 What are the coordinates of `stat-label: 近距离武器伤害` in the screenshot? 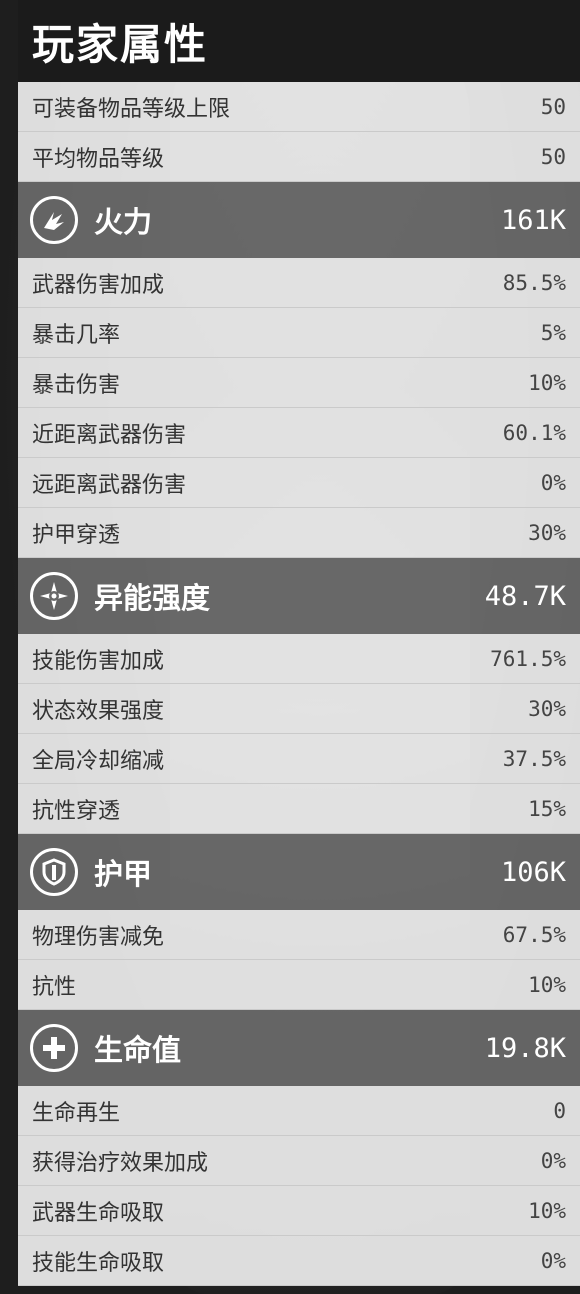 It's located at (109, 435).